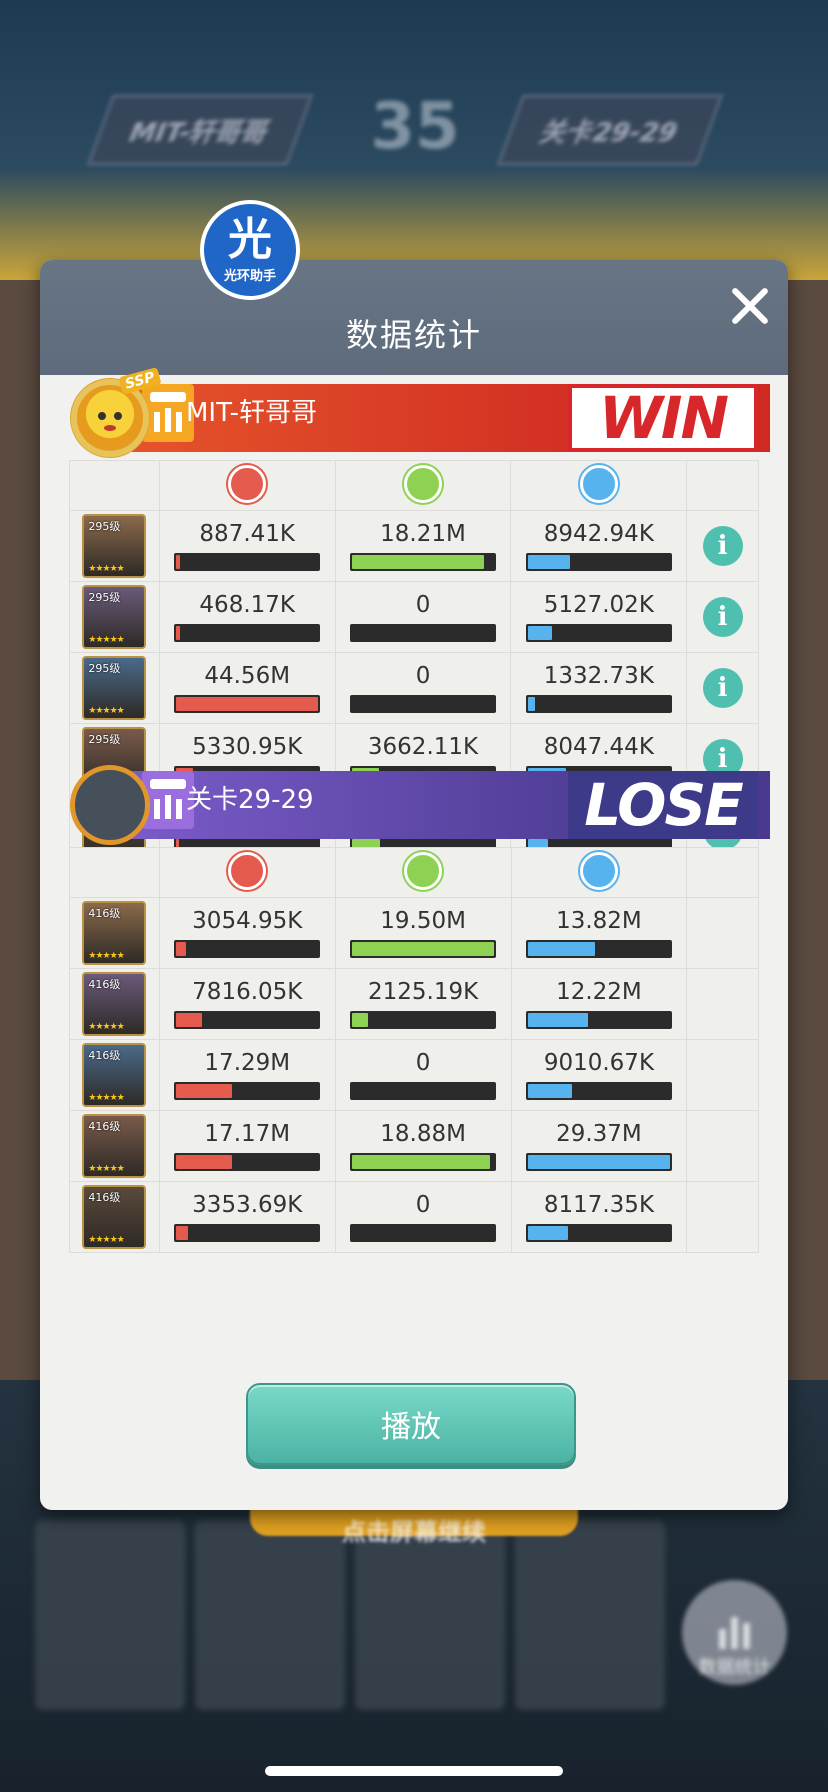 The height and width of the screenshot is (1792, 828). Describe the element at coordinates (414, 1075) in the screenshot. I see `hero-row: 416级 ★★★★★ 17.29M 0 9010.67K` at that location.